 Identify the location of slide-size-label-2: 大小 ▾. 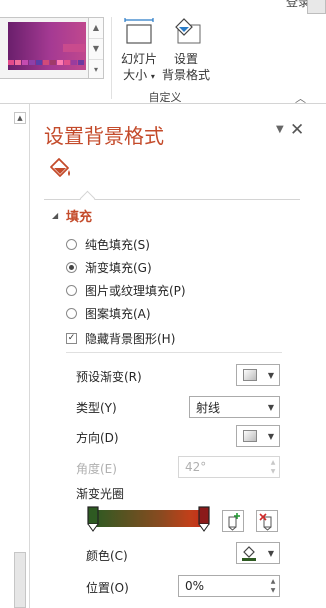
(139, 75).